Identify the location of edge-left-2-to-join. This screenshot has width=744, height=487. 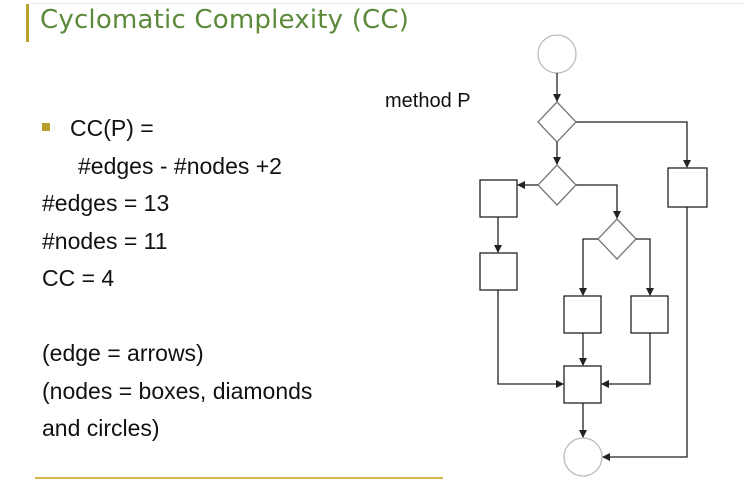
(530, 339).